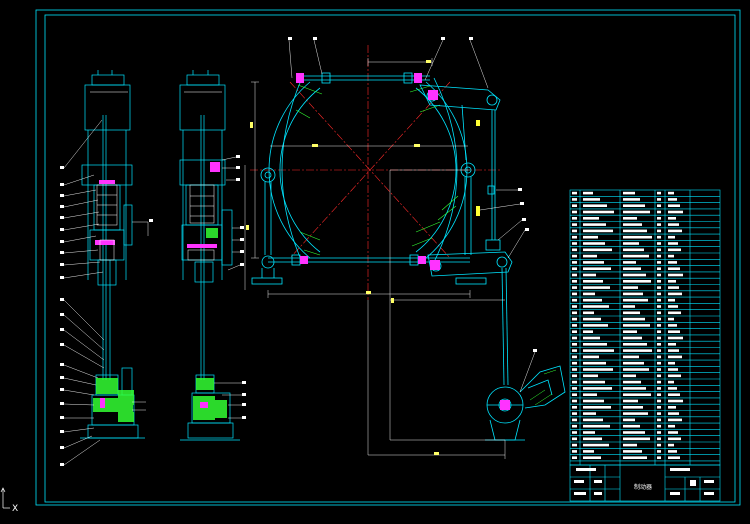 This screenshot has width=750, height=524. Describe the element at coordinates (113, 400) in the screenshot. I see `side-view-1-hatch` at that location.